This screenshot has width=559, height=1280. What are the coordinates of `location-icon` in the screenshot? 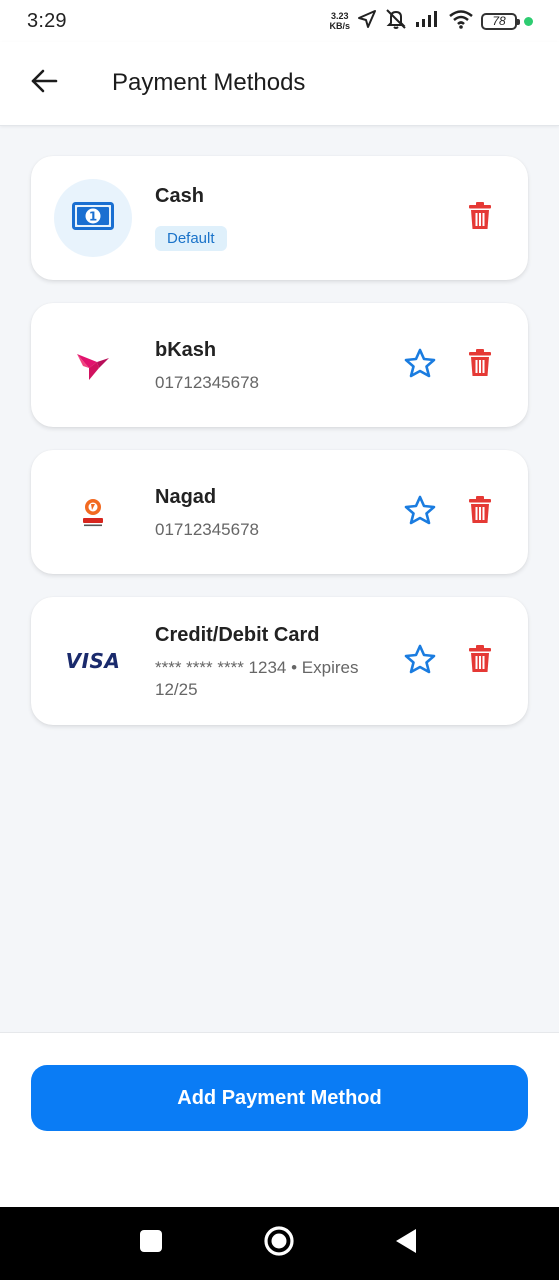 It's located at (367, 21).